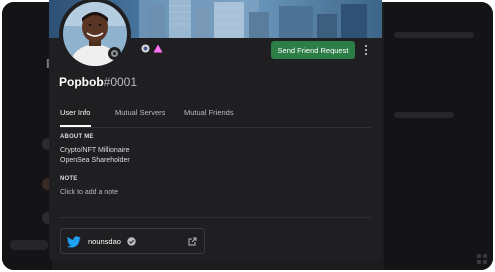 This screenshot has width=495, height=272. Describe the element at coordinates (114, 53) in the screenshot. I see `offline-status-icon` at that location.